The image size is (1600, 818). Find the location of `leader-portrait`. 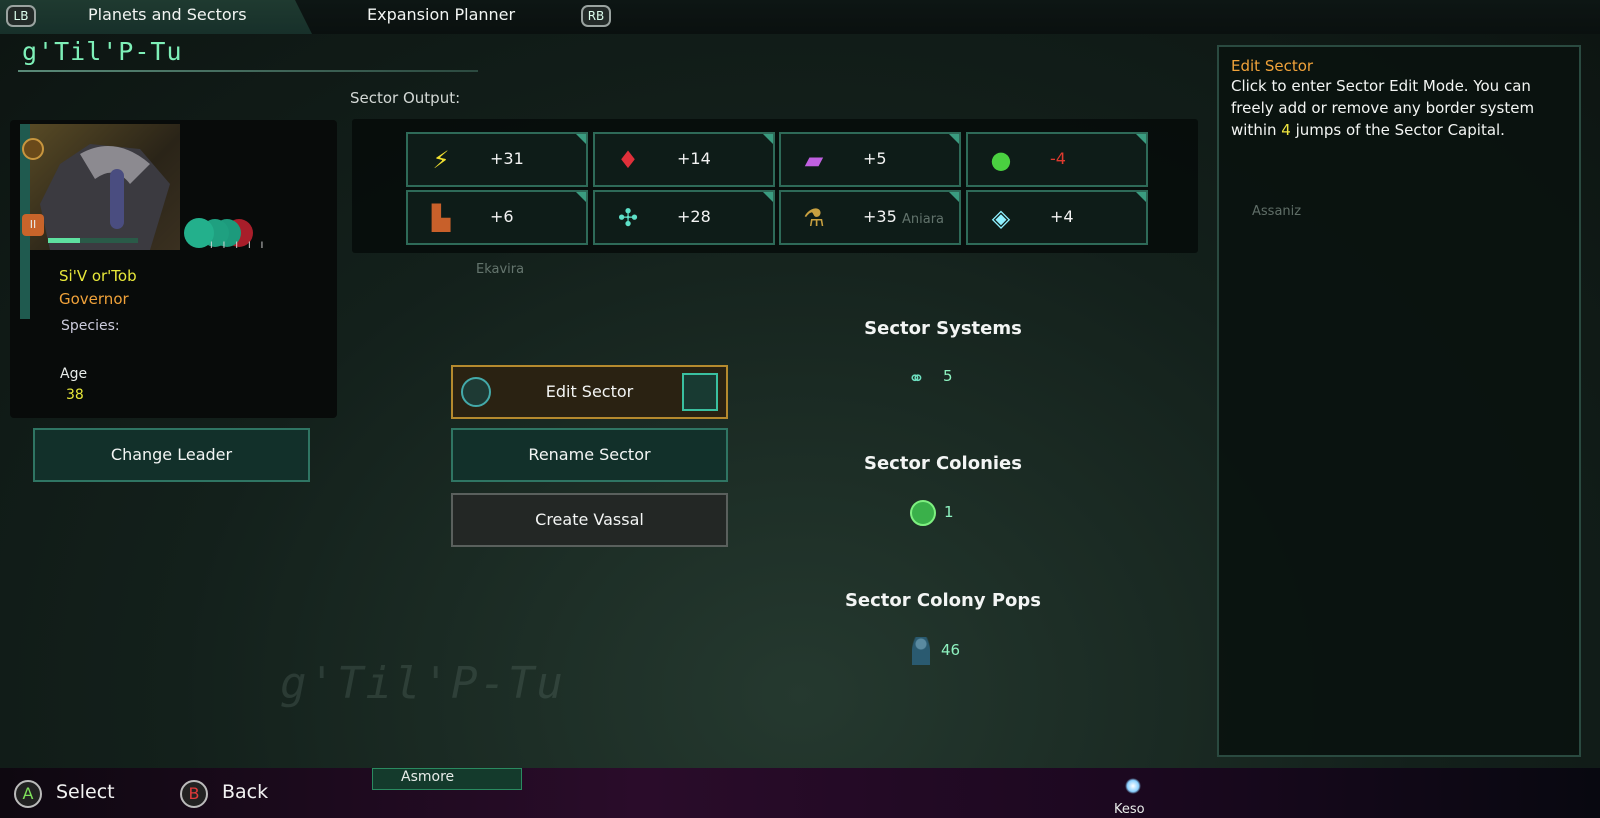

leader-portrait is located at coordinates (100, 187).